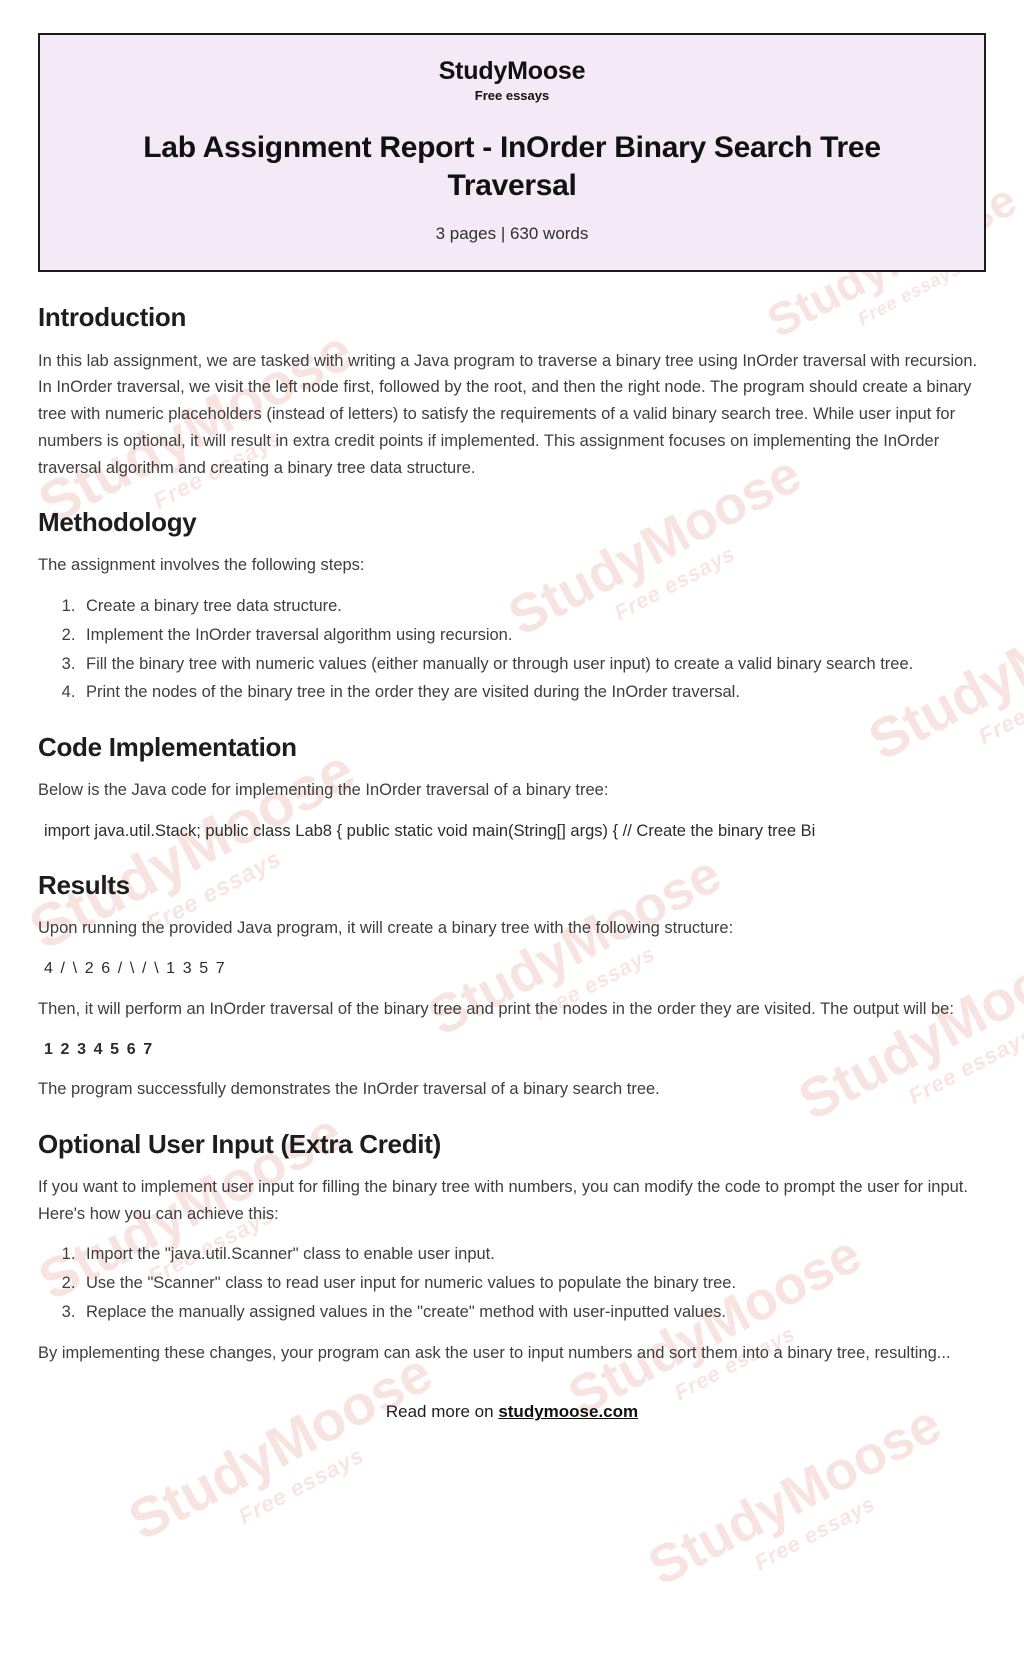 The image size is (1024, 1668). What do you see at coordinates (167, 747) in the screenshot?
I see `section-heading-code-implementation: Code Implementation` at bounding box center [167, 747].